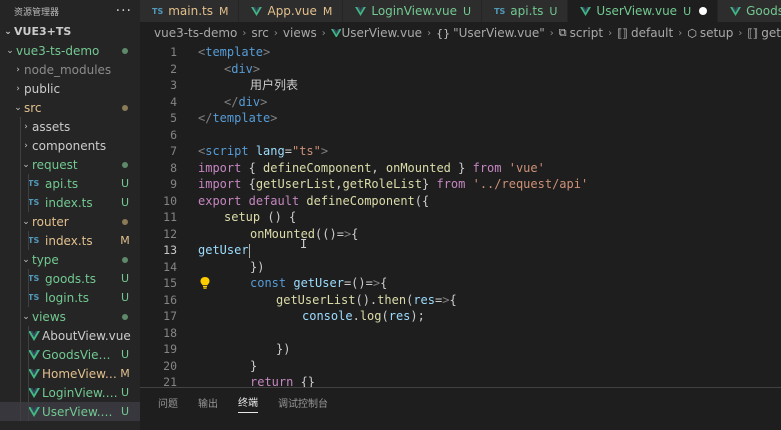  I want to click on file-tree-item: AboutView.vue, so click(70, 335).